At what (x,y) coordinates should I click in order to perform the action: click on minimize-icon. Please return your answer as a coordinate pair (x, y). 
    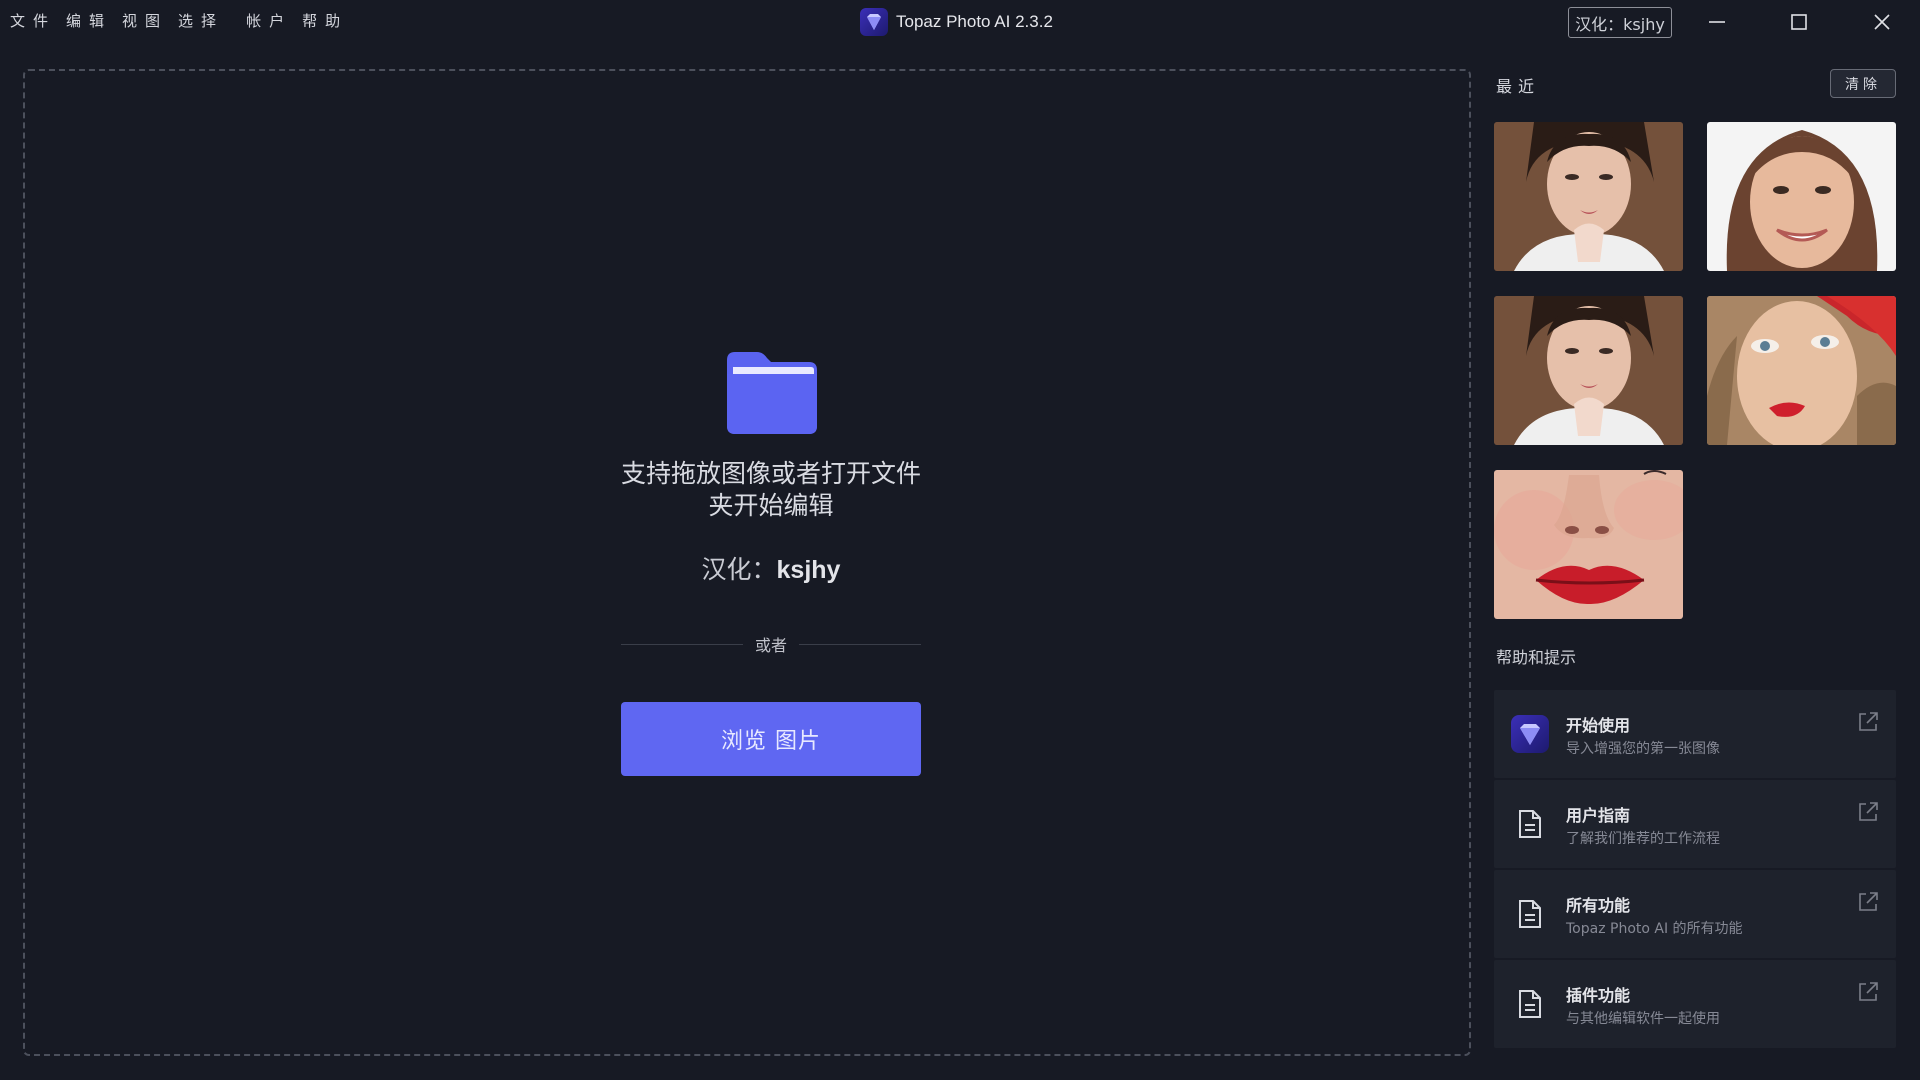
    Looking at the image, I should click on (1717, 22).